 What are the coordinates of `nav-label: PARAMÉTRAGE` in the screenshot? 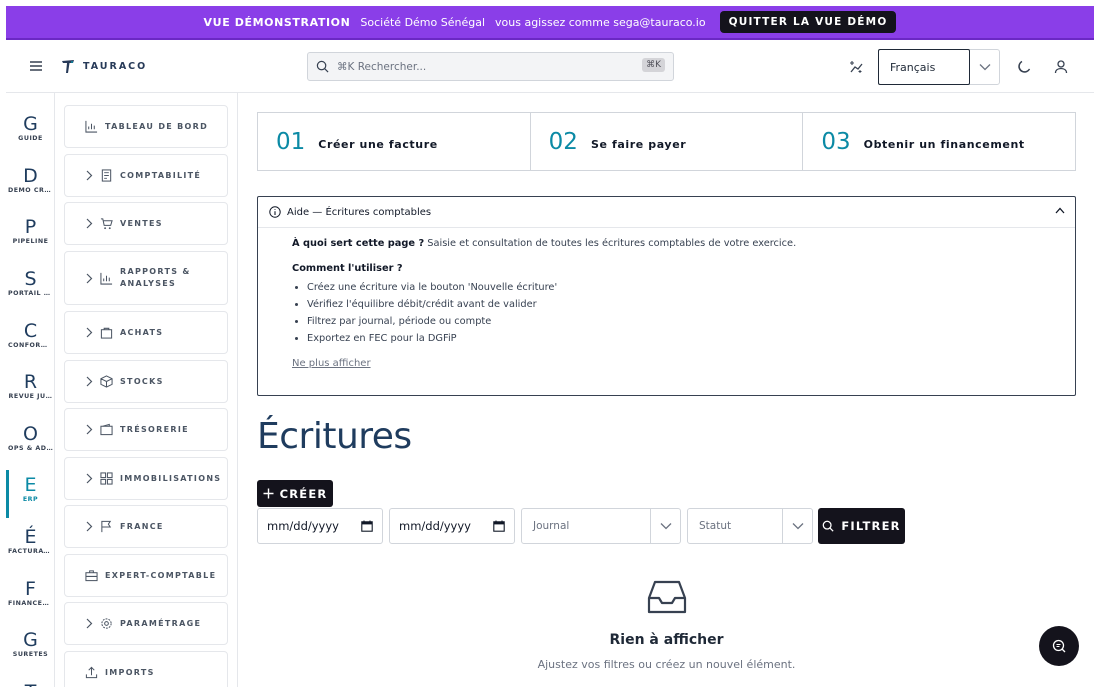 It's located at (161, 623).